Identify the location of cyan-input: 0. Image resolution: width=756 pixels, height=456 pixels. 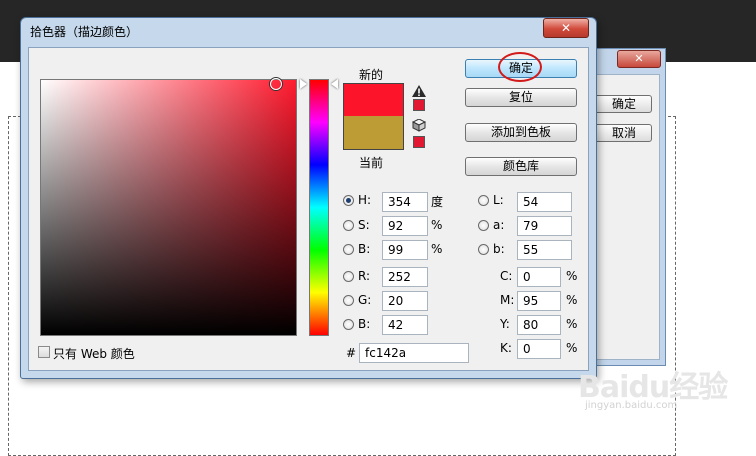
(539, 277).